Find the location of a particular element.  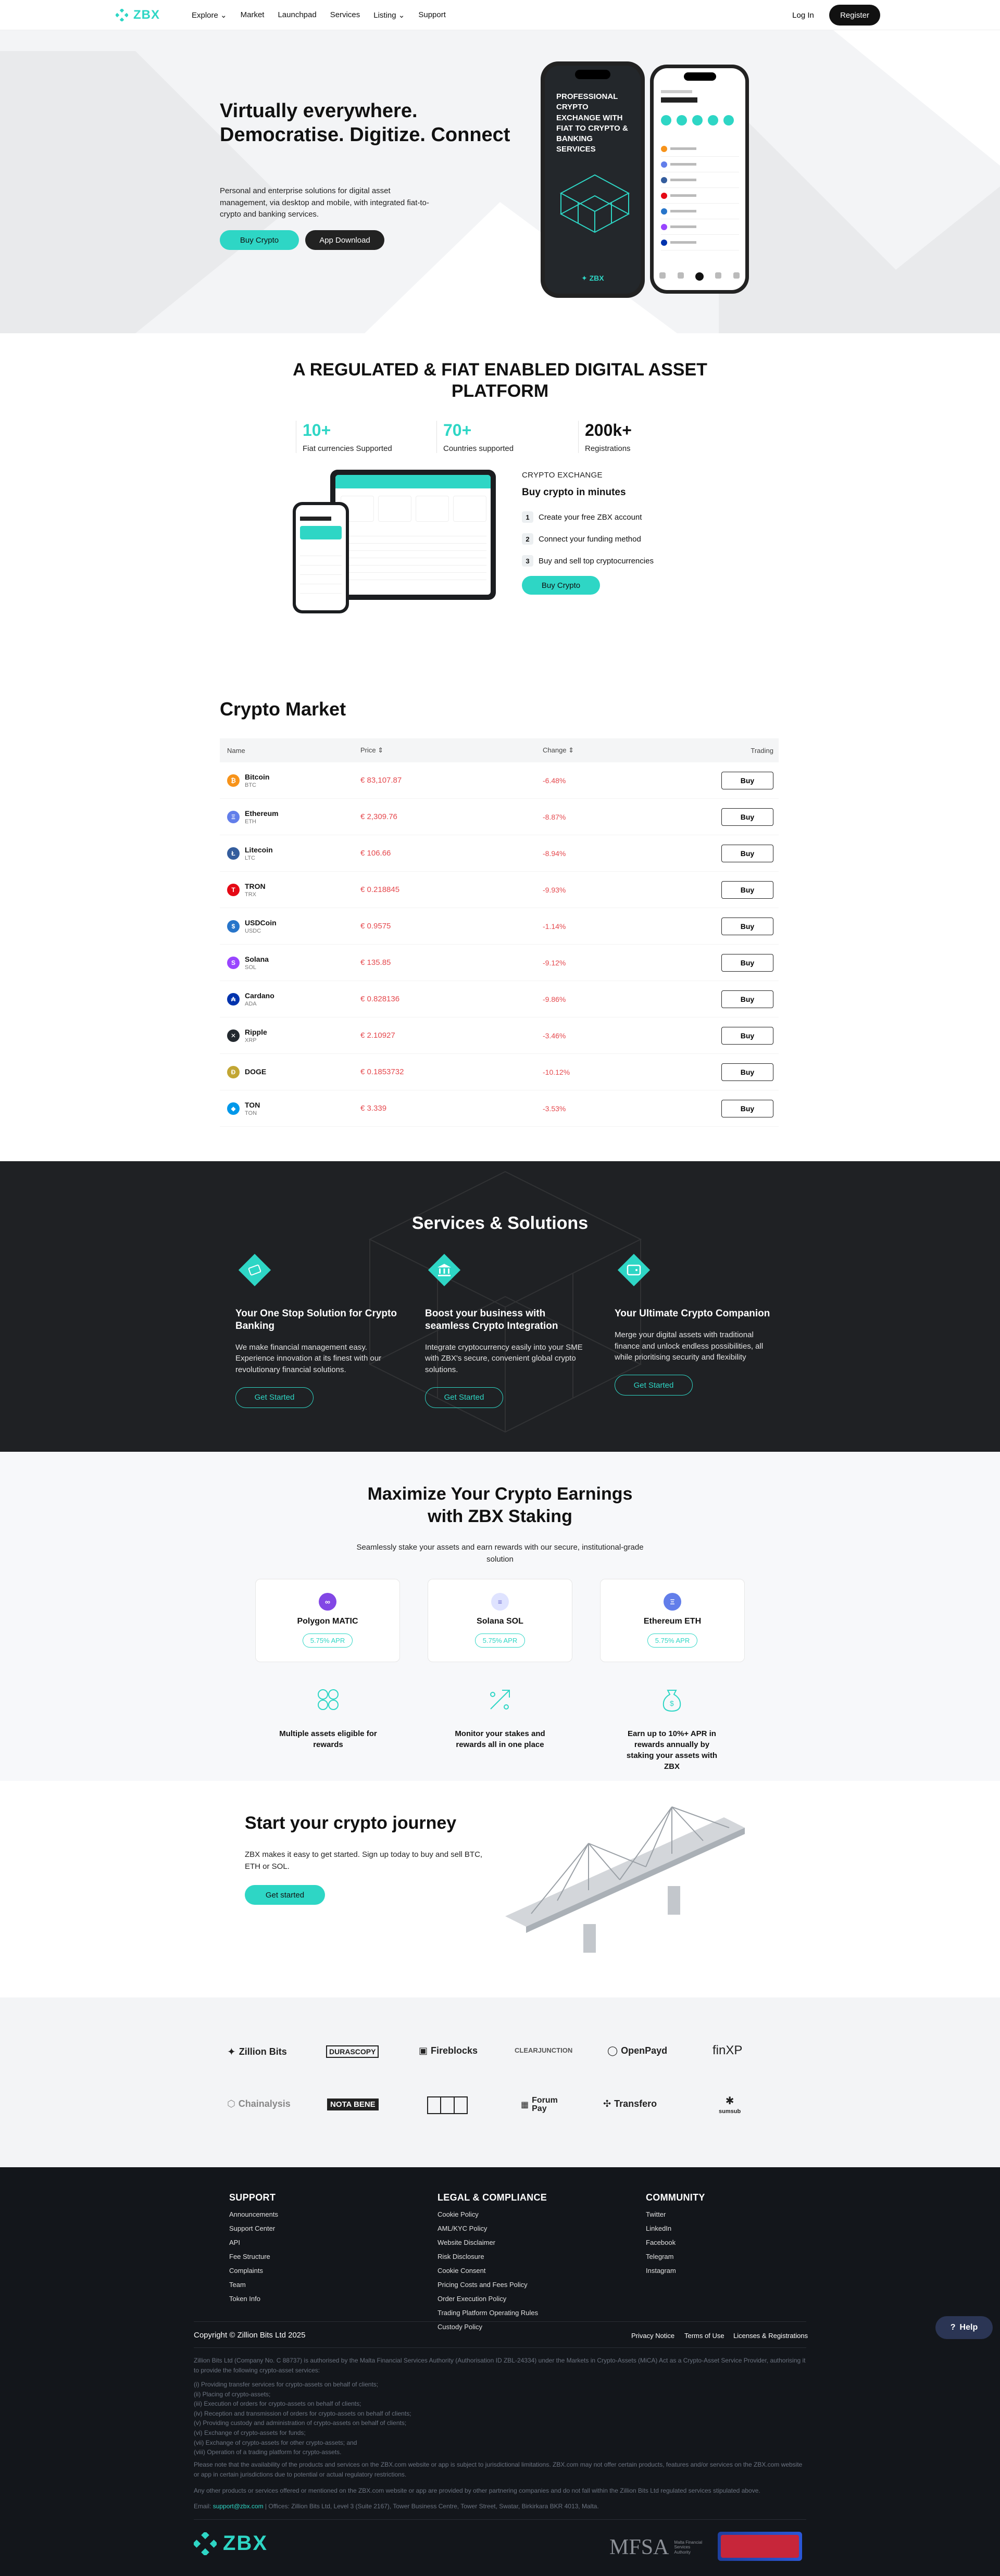

footer-link: LinkedIn is located at coordinates (676, 2229).